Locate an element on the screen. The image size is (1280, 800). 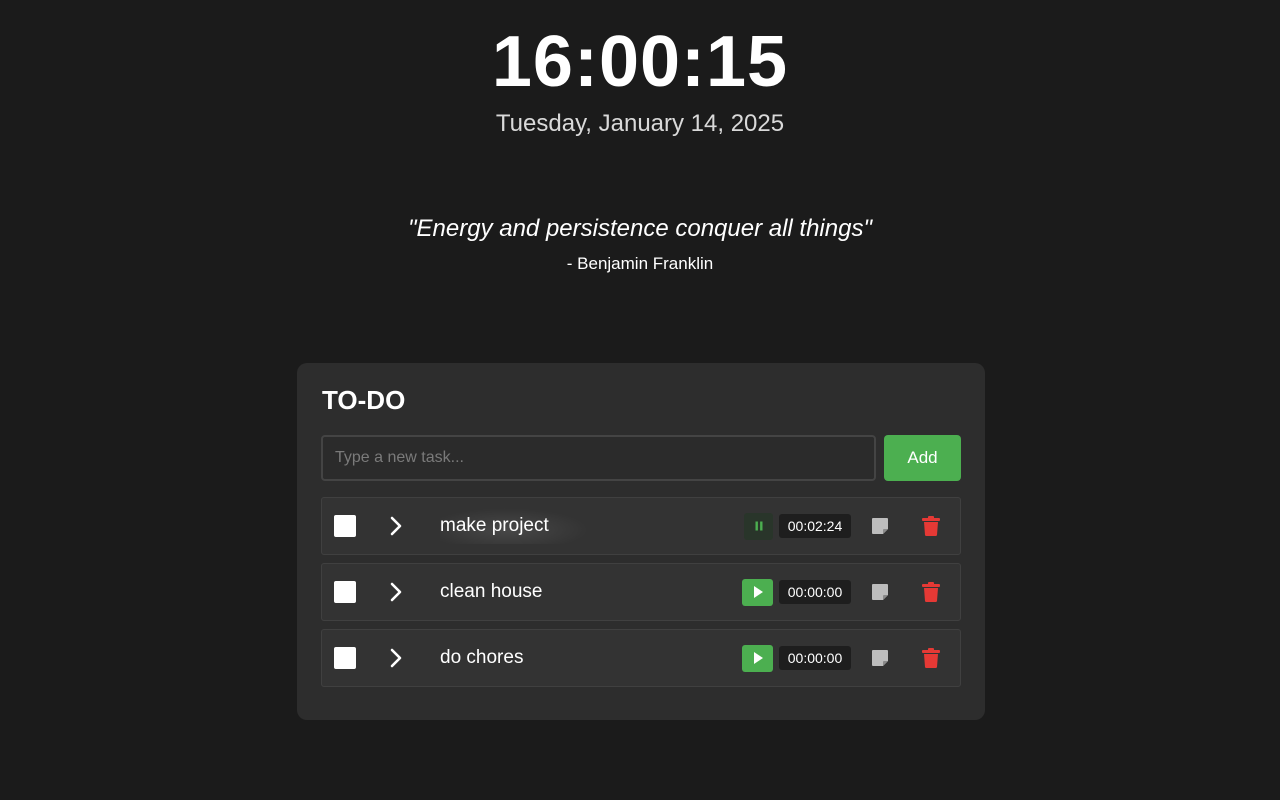
quote-author: - Benjamin Franklin is located at coordinates (640, 263).